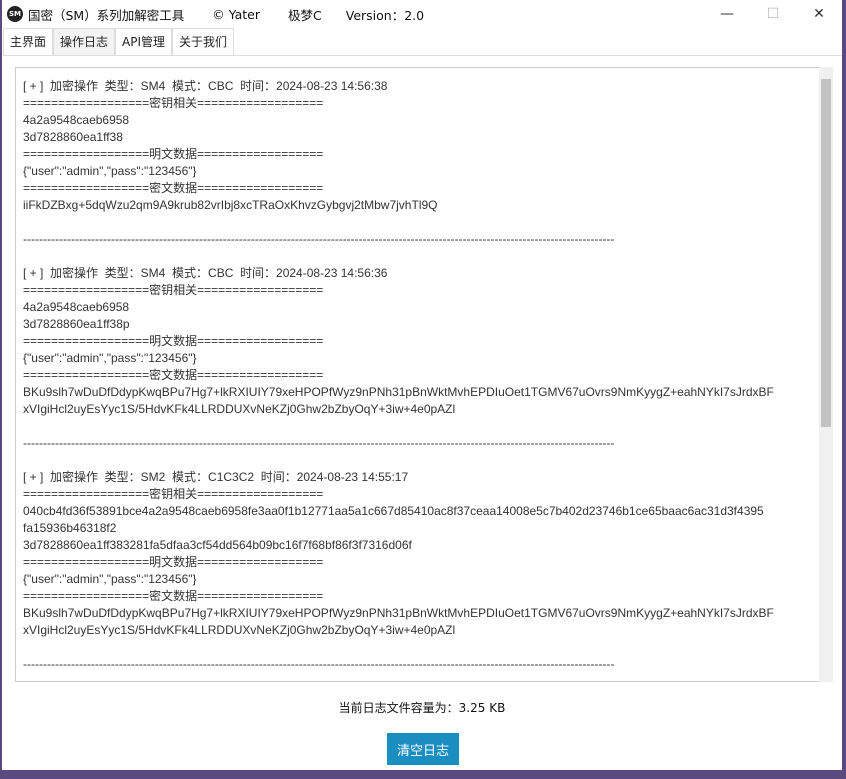 Image resolution: width=846 pixels, height=779 pixels. I want to click on tab-log: 操作日志, so click(84, 41).